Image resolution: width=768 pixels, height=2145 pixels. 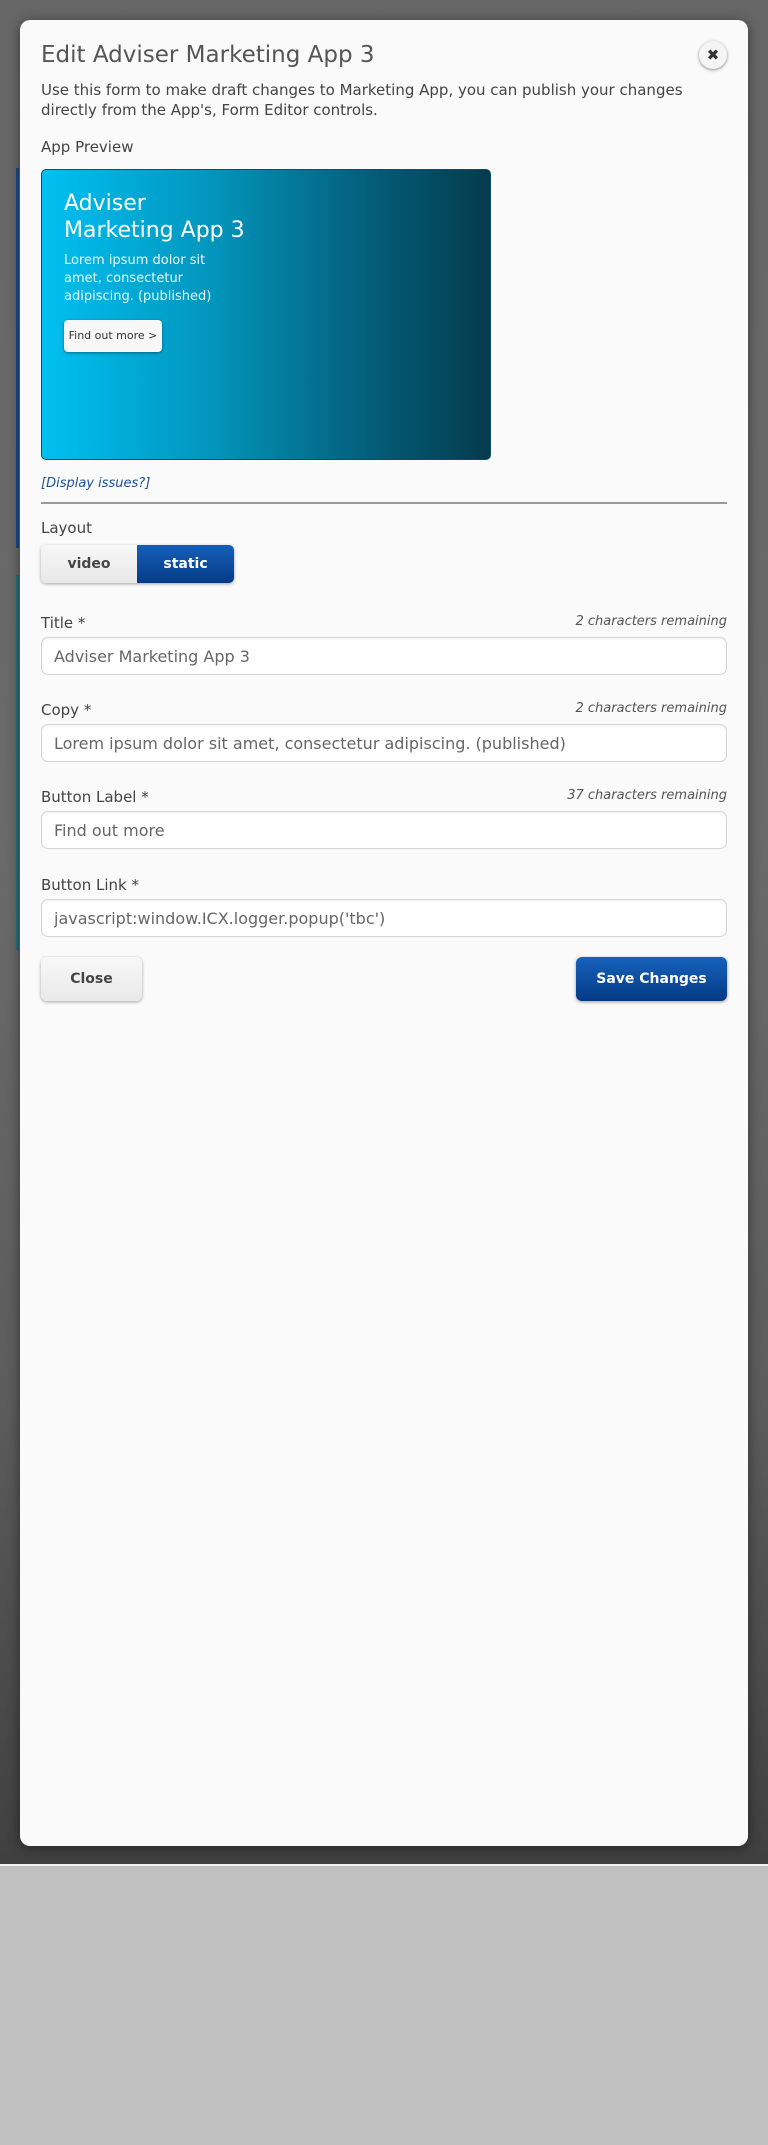 I want to click on modal-title: Edit Adviser Marketing App 3, so click(x=208, y=55).